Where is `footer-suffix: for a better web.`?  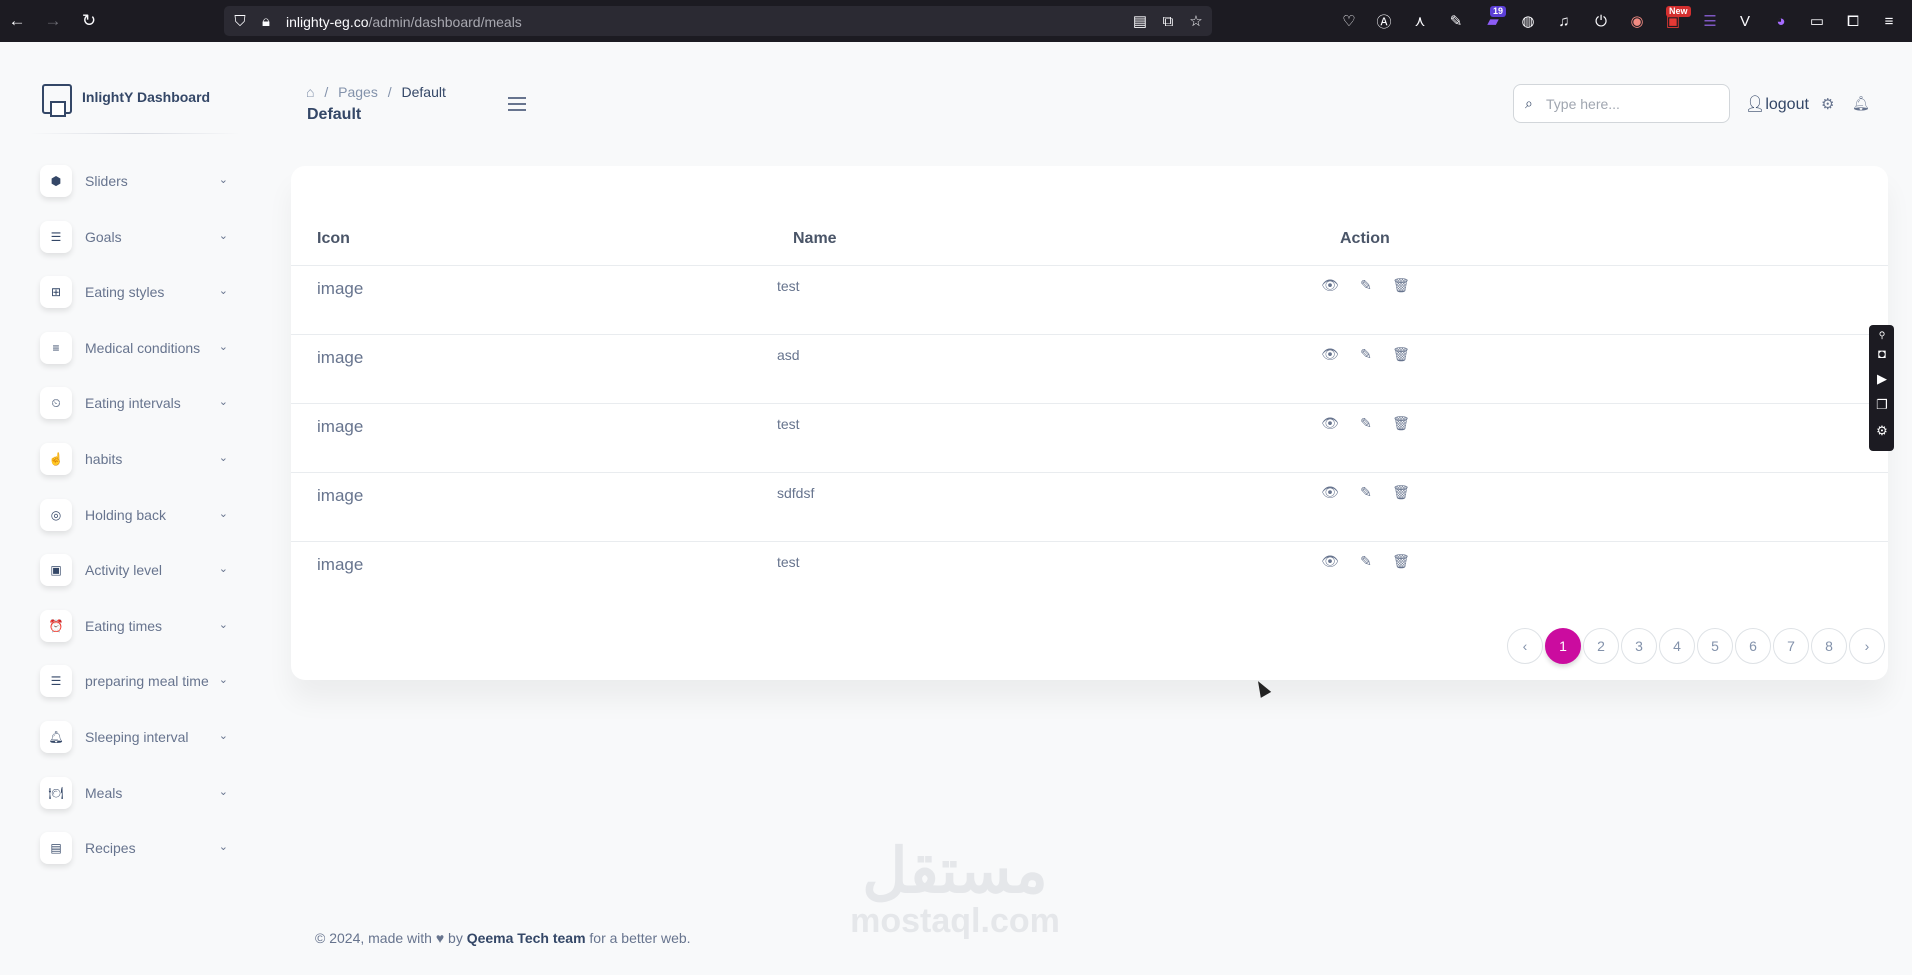 footer-suffix: for a better web. is located at coordinates (640, 938).